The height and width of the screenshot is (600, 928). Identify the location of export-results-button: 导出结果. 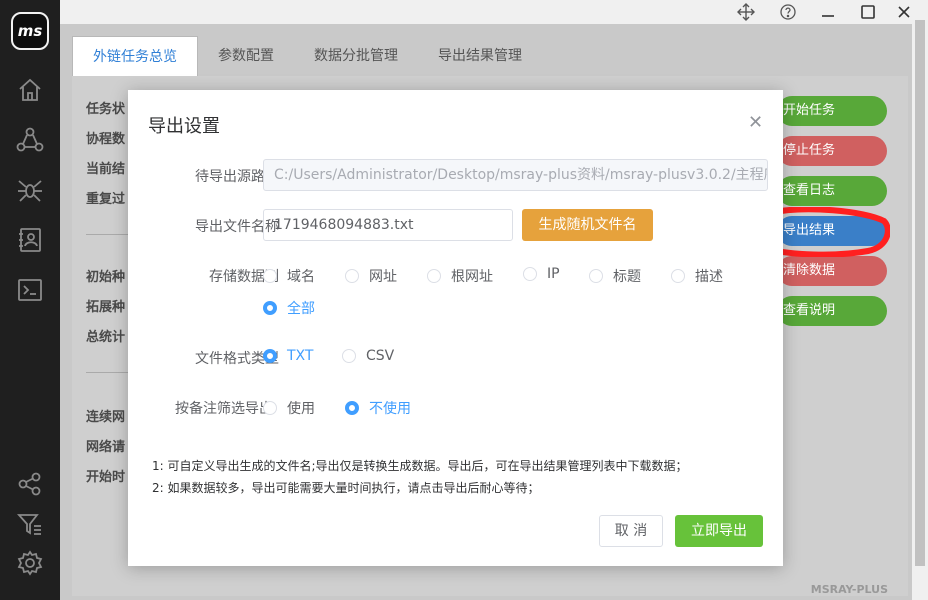
(832, 231).